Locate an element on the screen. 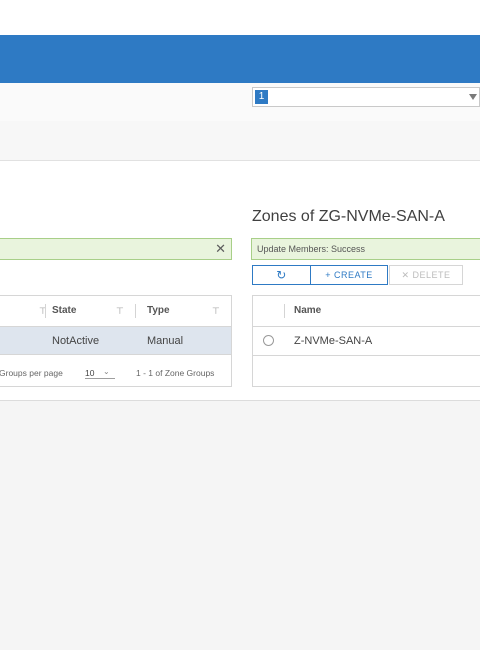  column-header-type: Type is located at coordinates (158, 311).